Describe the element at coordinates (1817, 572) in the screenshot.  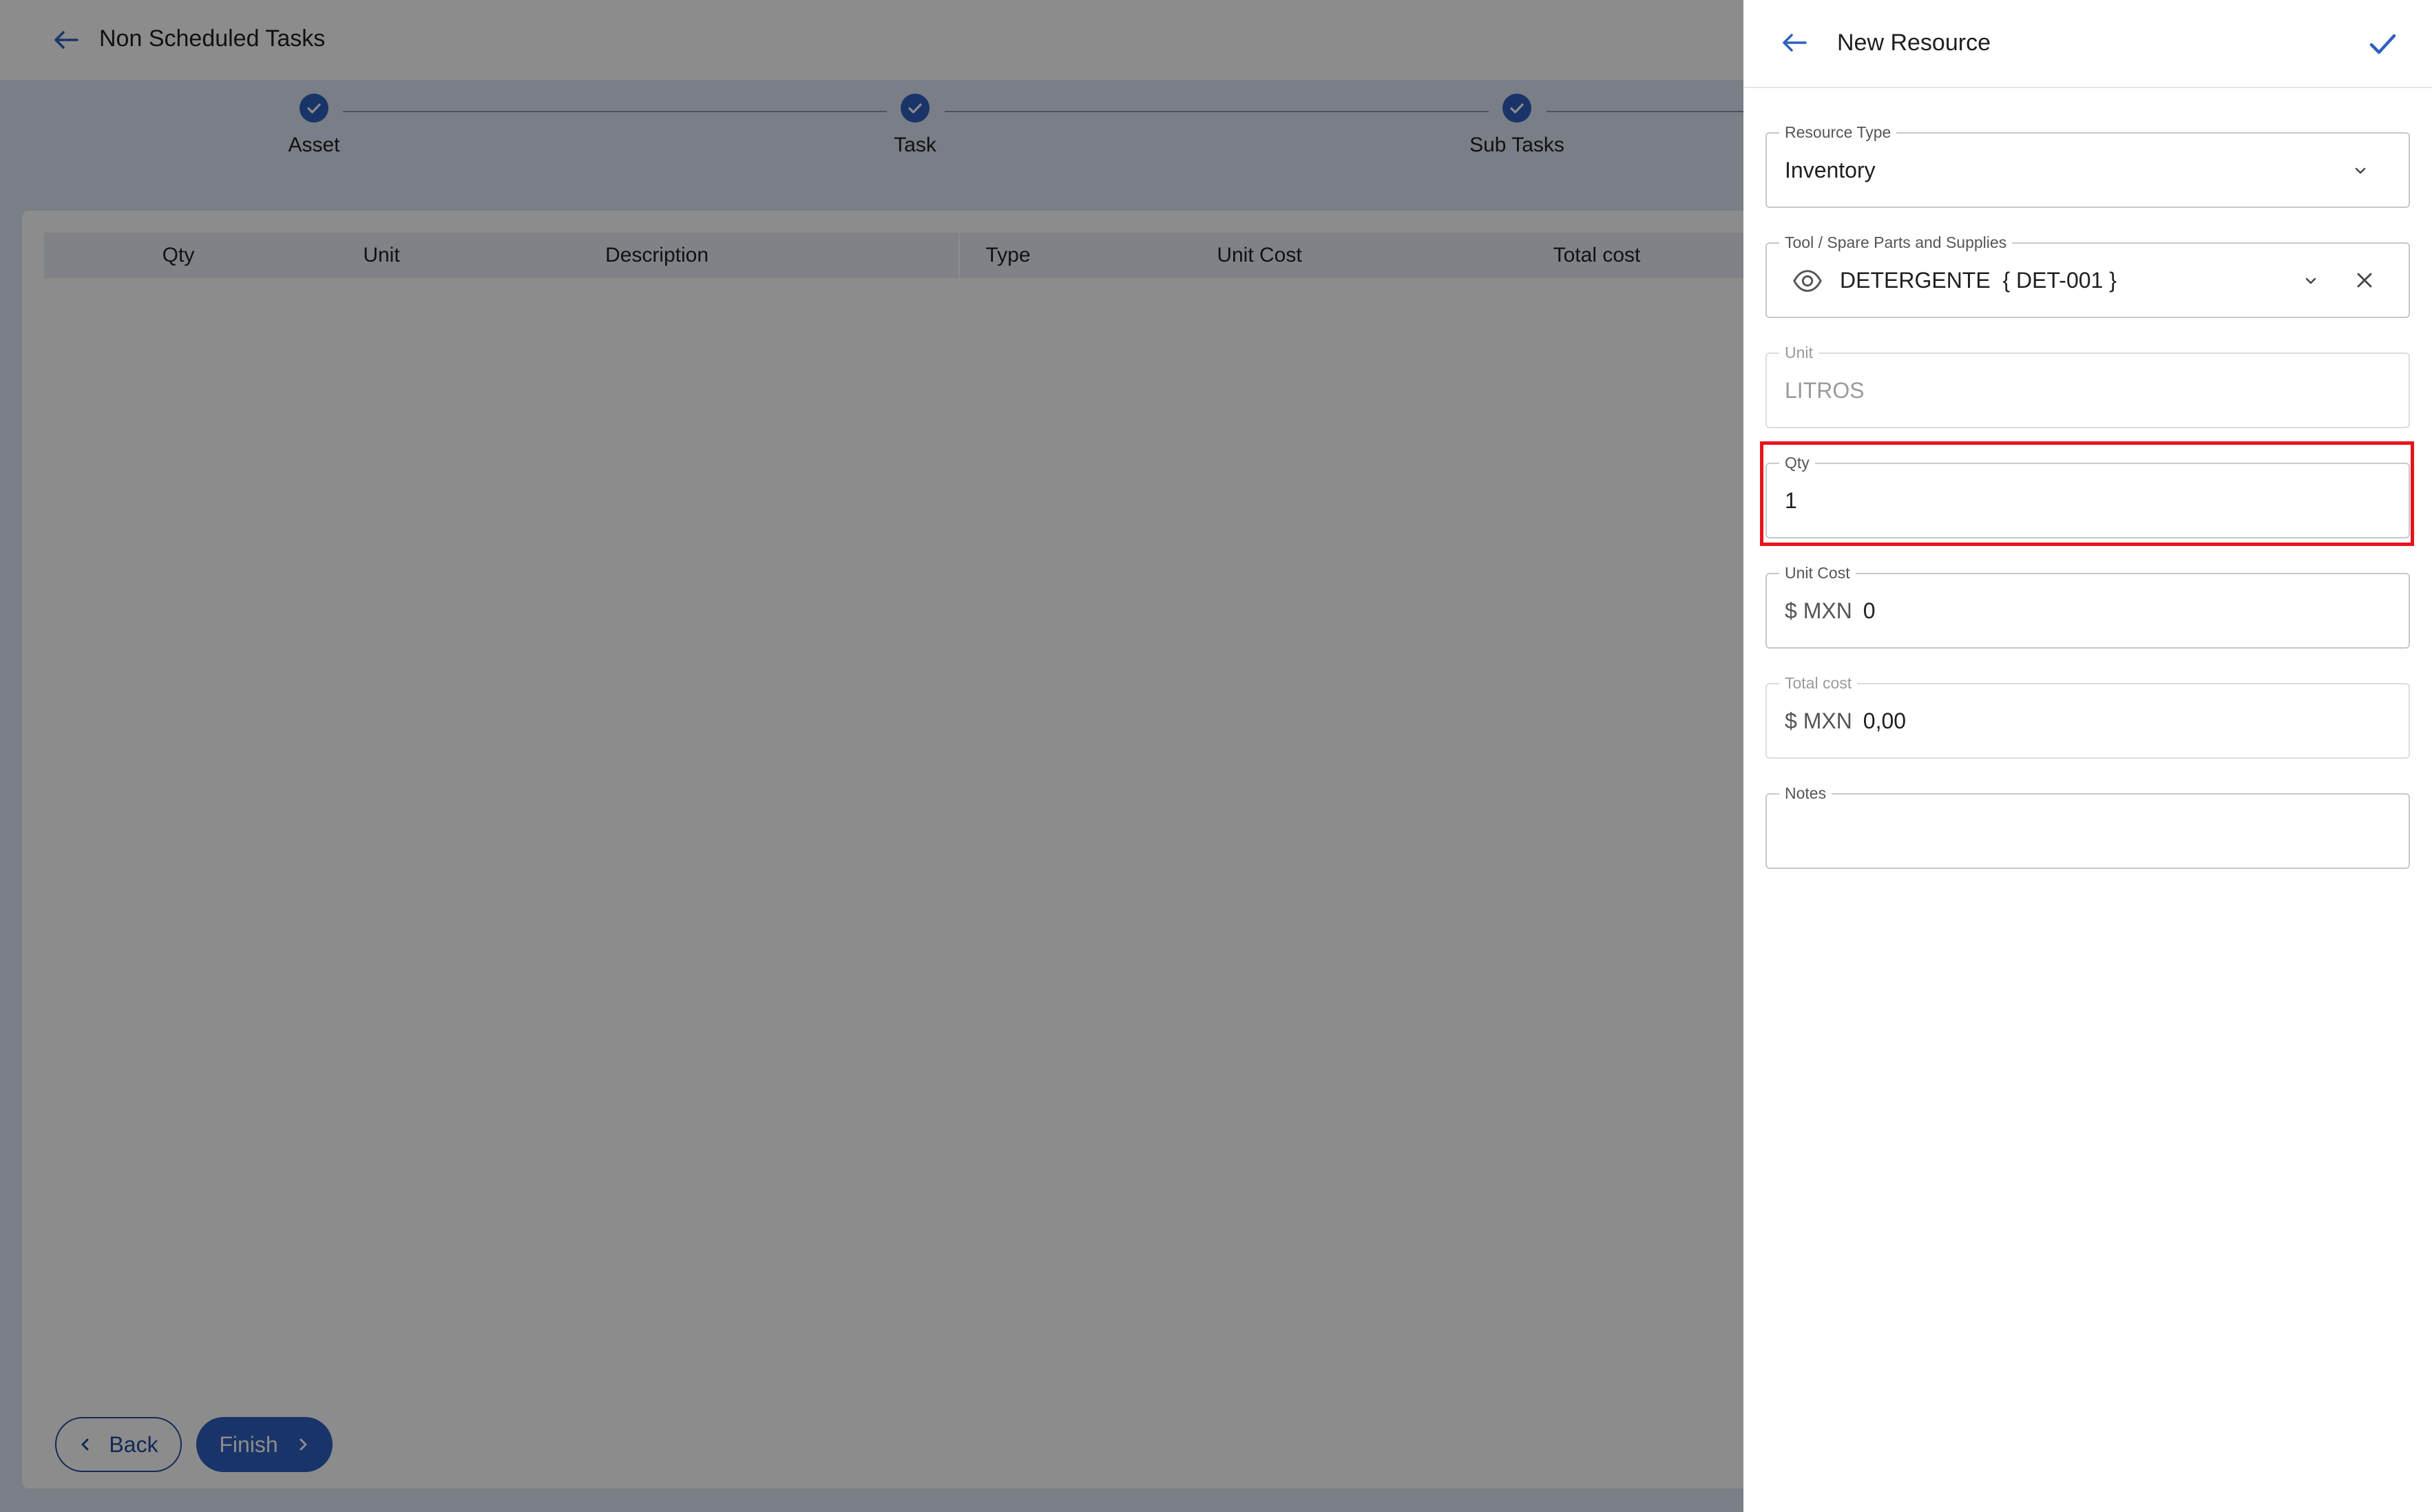
I see `field-label: Unit Cost` at that location.